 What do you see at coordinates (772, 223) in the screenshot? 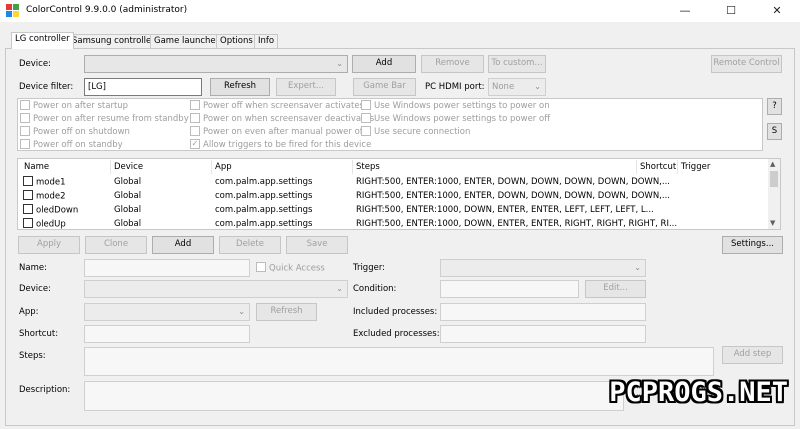
I see `scroll-down-icon: ▼` at bounding box center [772, 223].